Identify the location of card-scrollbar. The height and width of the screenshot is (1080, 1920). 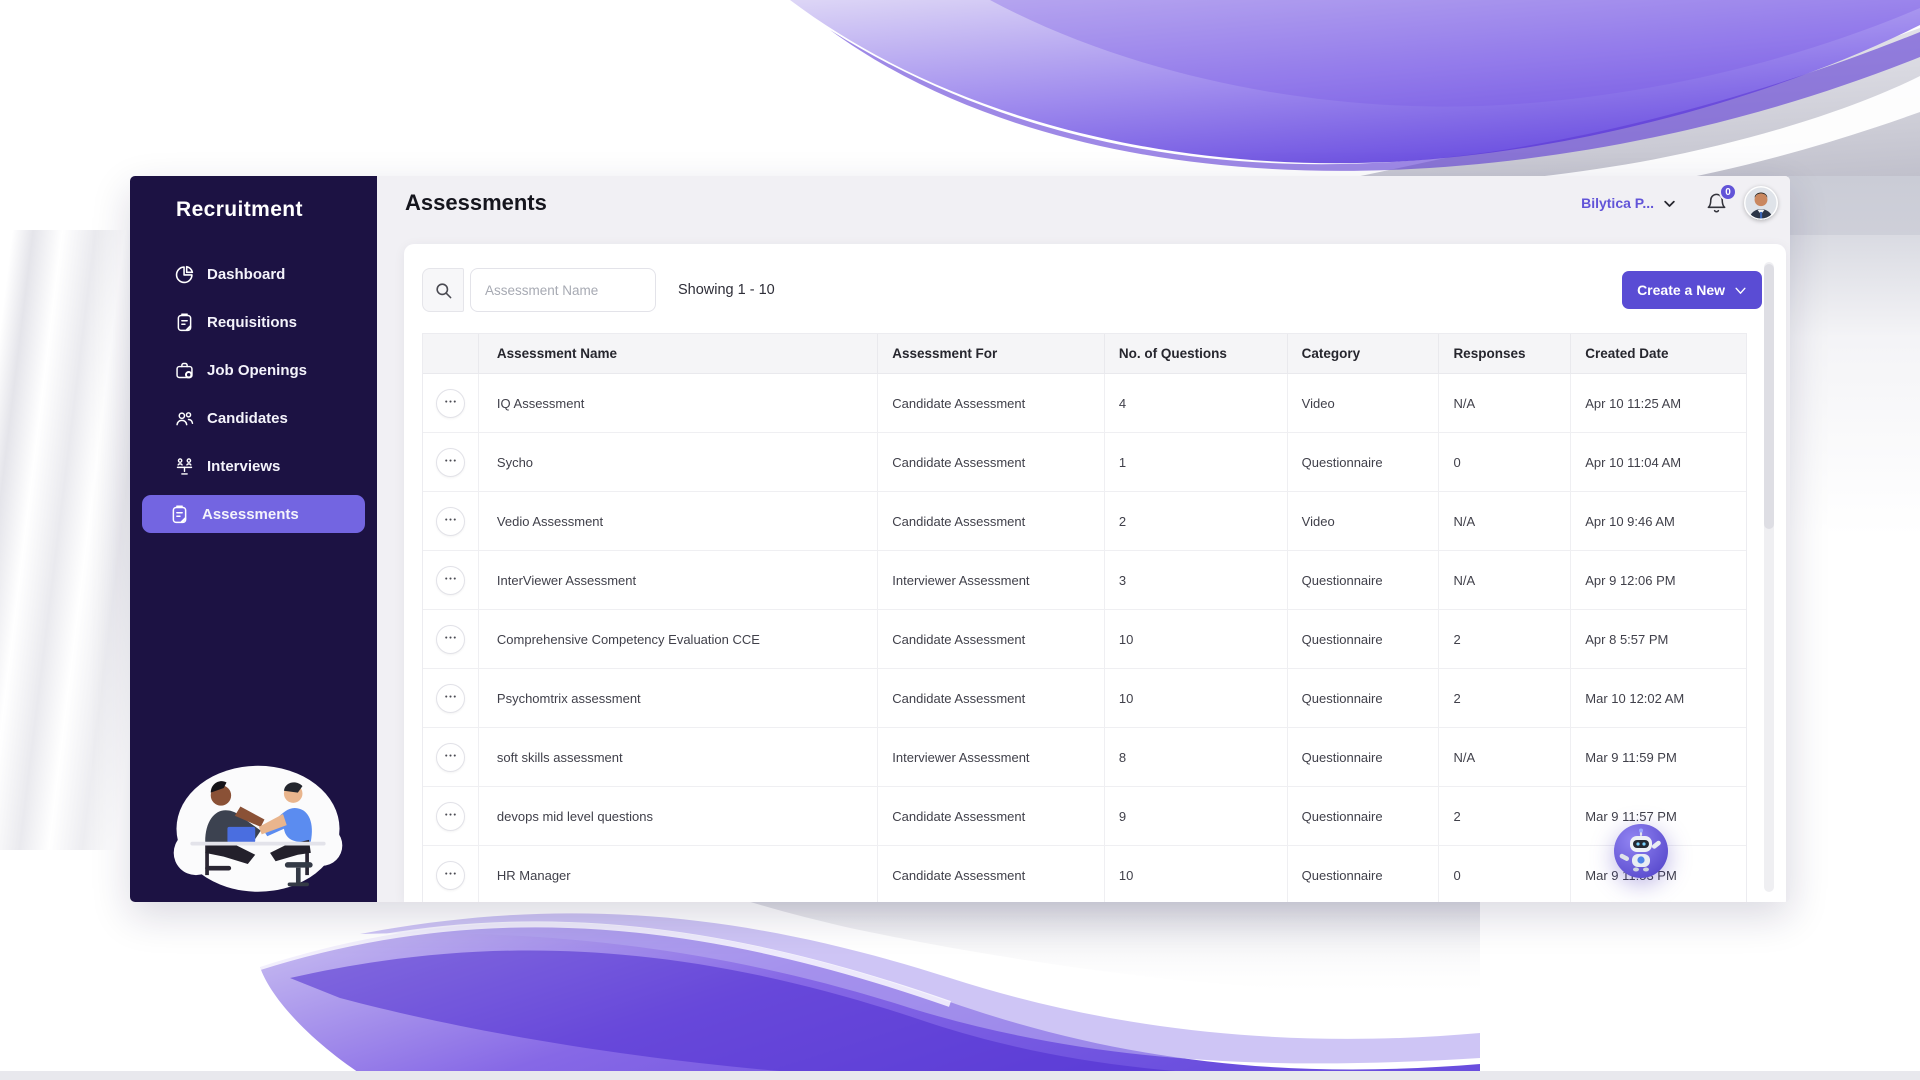
(1769, 577).